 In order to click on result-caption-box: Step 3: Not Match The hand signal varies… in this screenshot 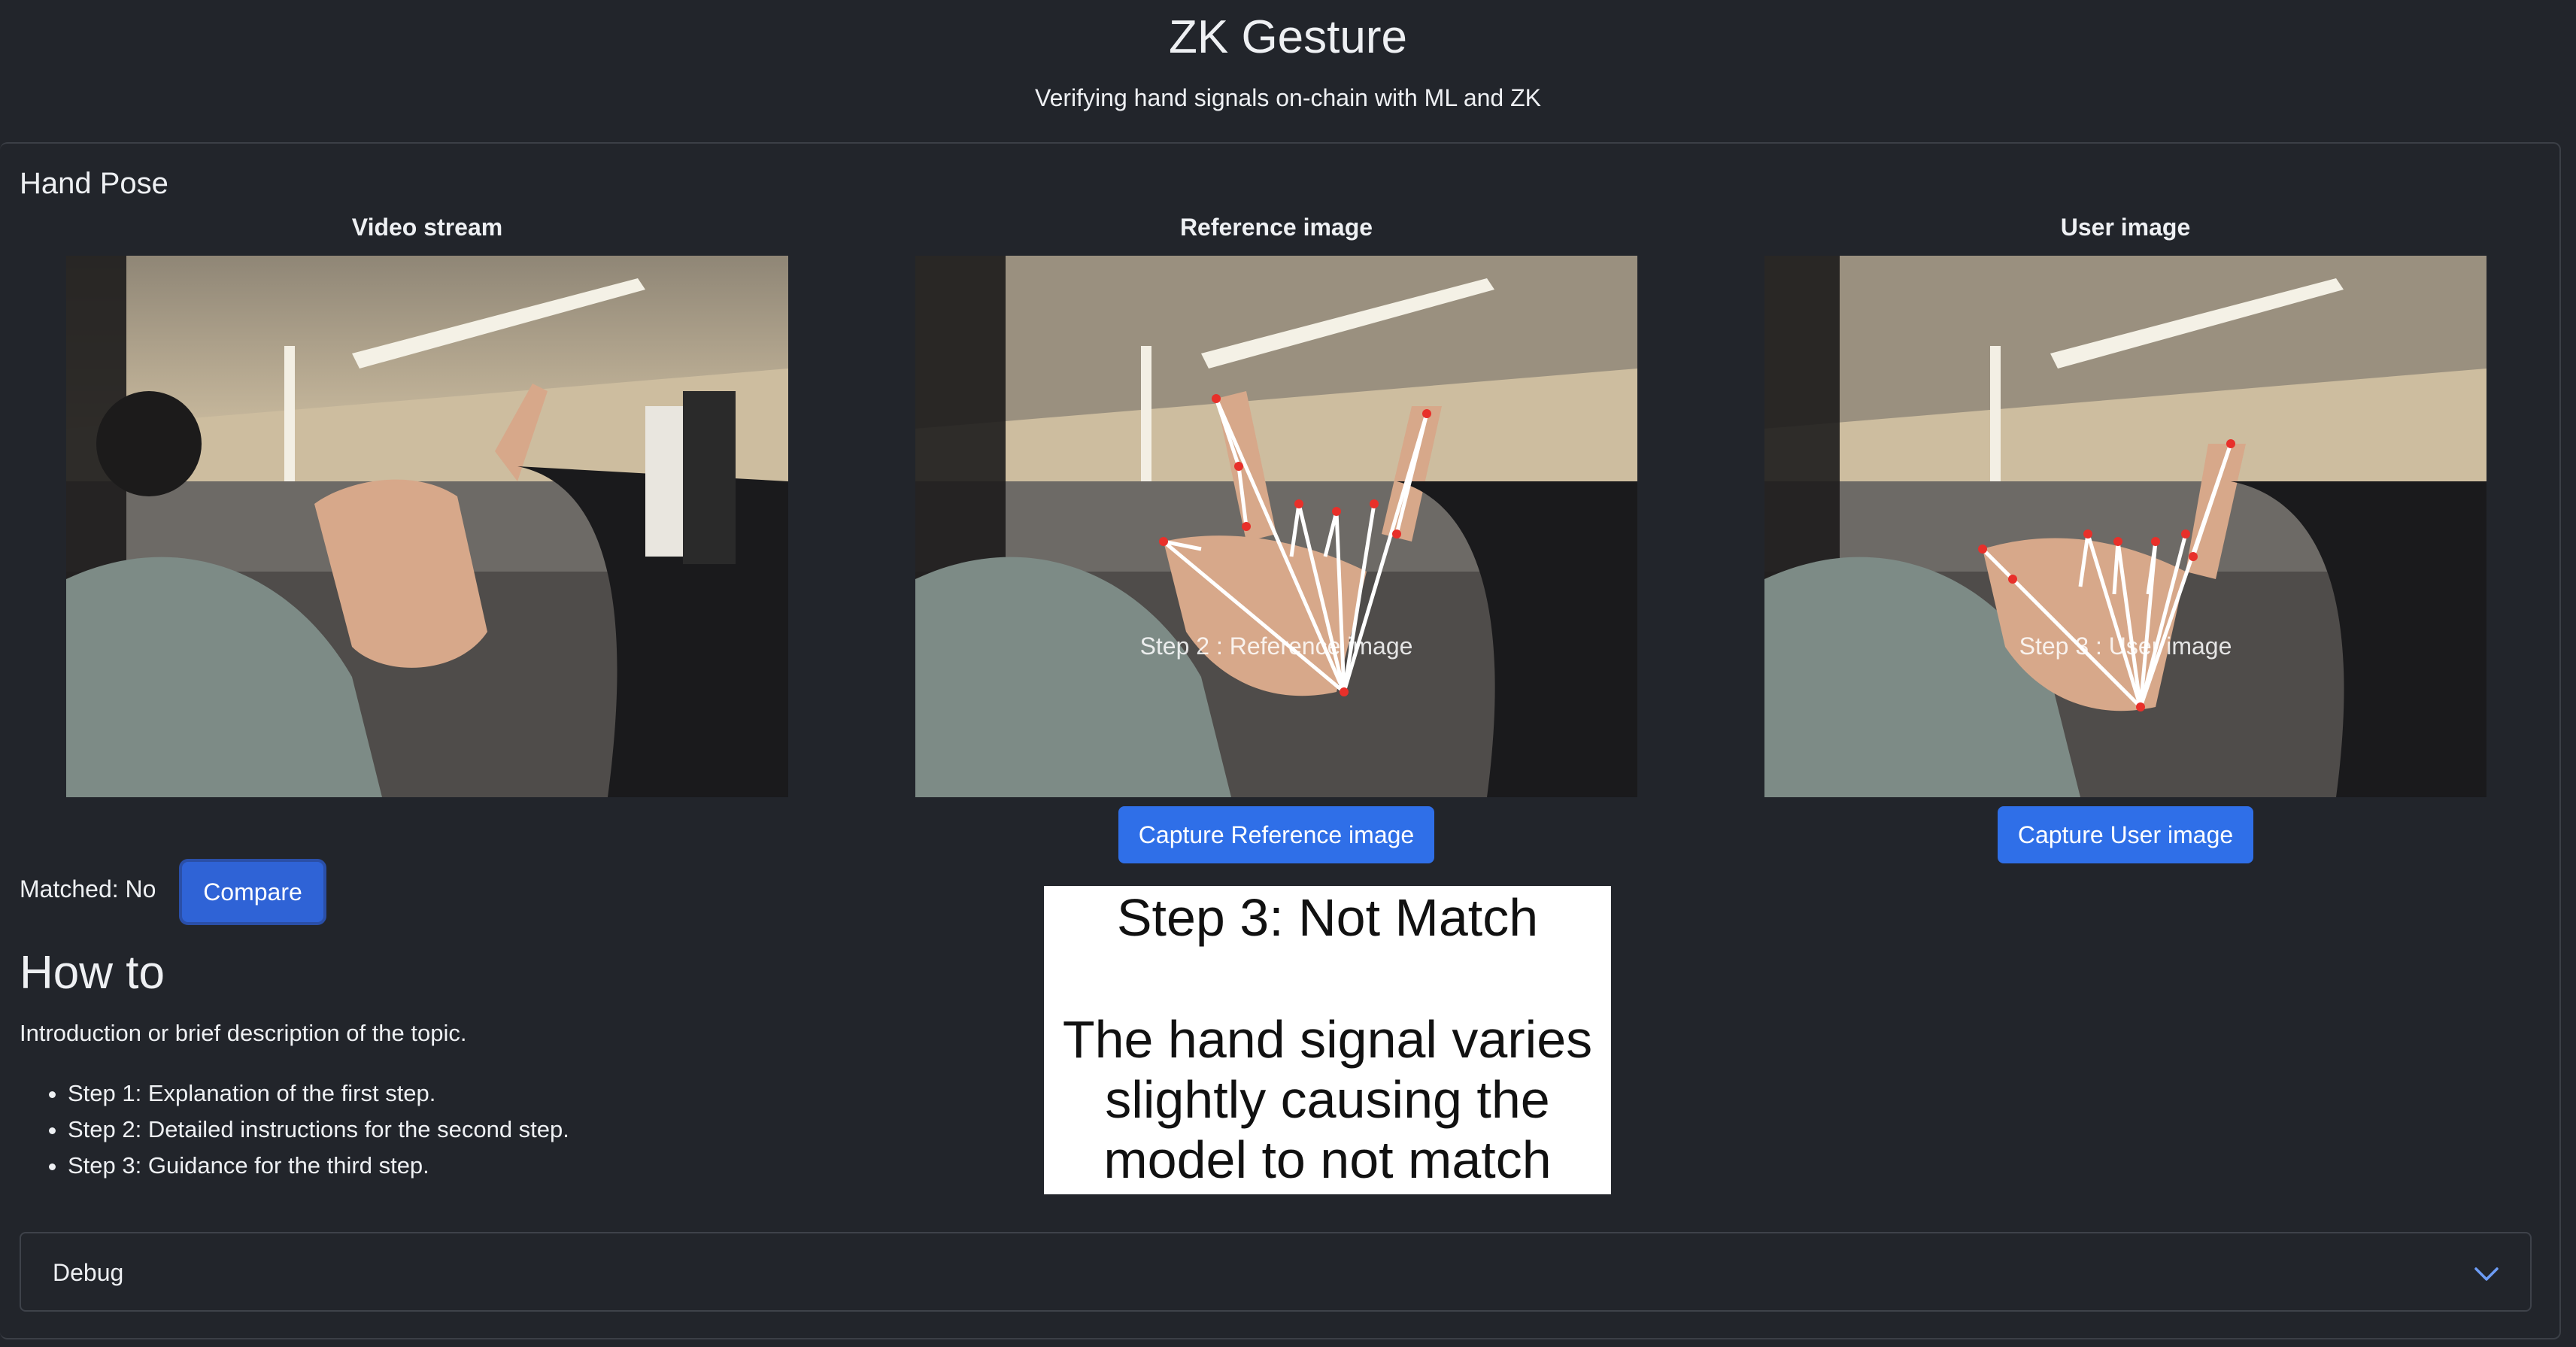, I will do `click(1327, 1040)`.